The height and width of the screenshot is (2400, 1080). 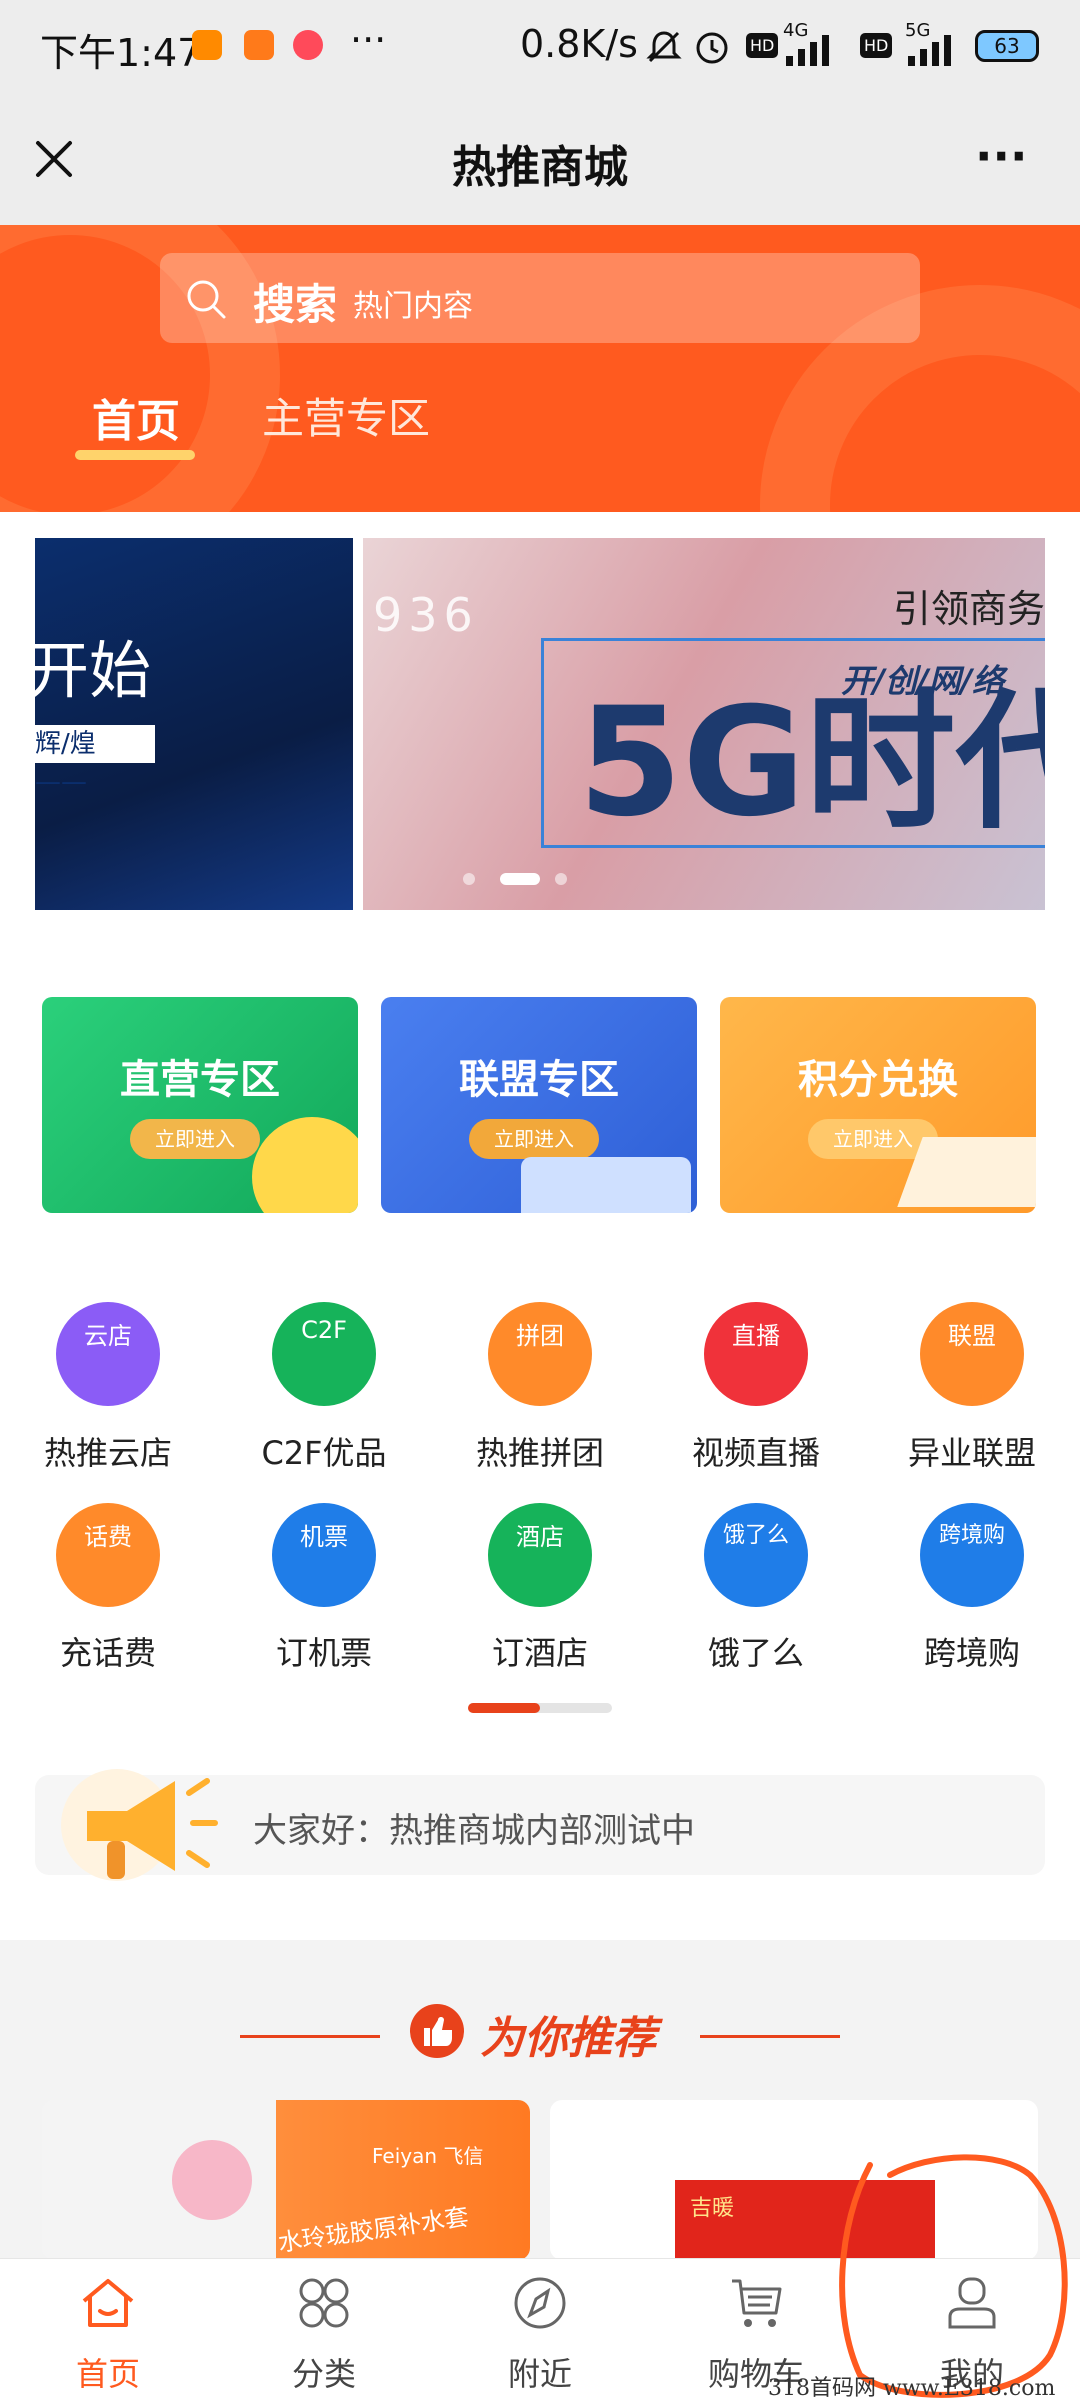 What do you see at coordinates (206, 299) in the screenshot?
I see `search-icon` at bounding box center [206, 299].